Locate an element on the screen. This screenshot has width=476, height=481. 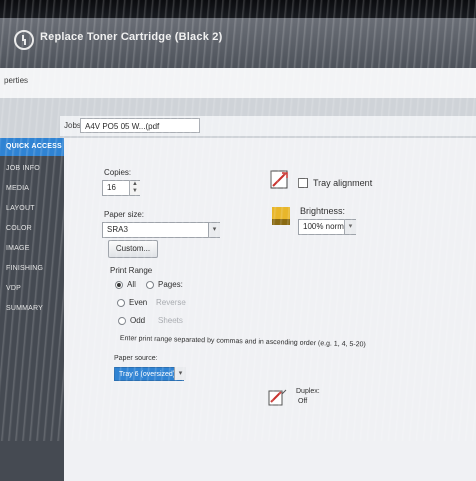
sidebar-item-summary: SUMMARY is located at coordinates (32, 309).